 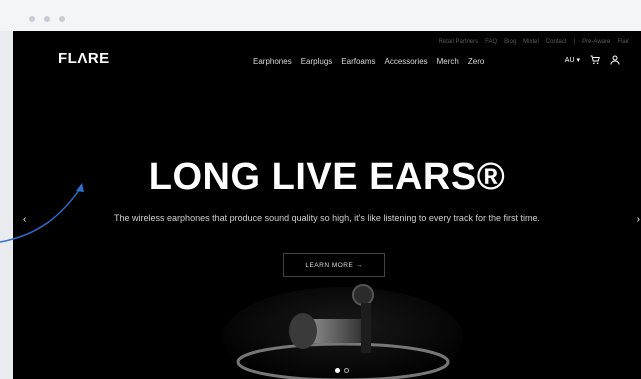 What do you see at coordinates (89, 58) in the screenshot?
I see `brand-logo: FLΛRE` at bounding box center [89, 58].